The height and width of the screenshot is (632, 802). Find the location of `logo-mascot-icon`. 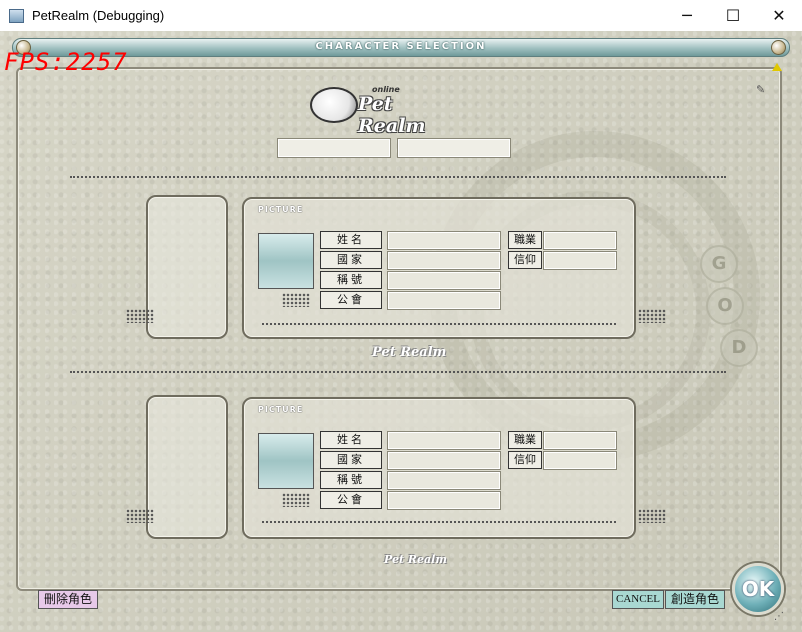

logo-mascot-icon is located at coordinates (334, 105).